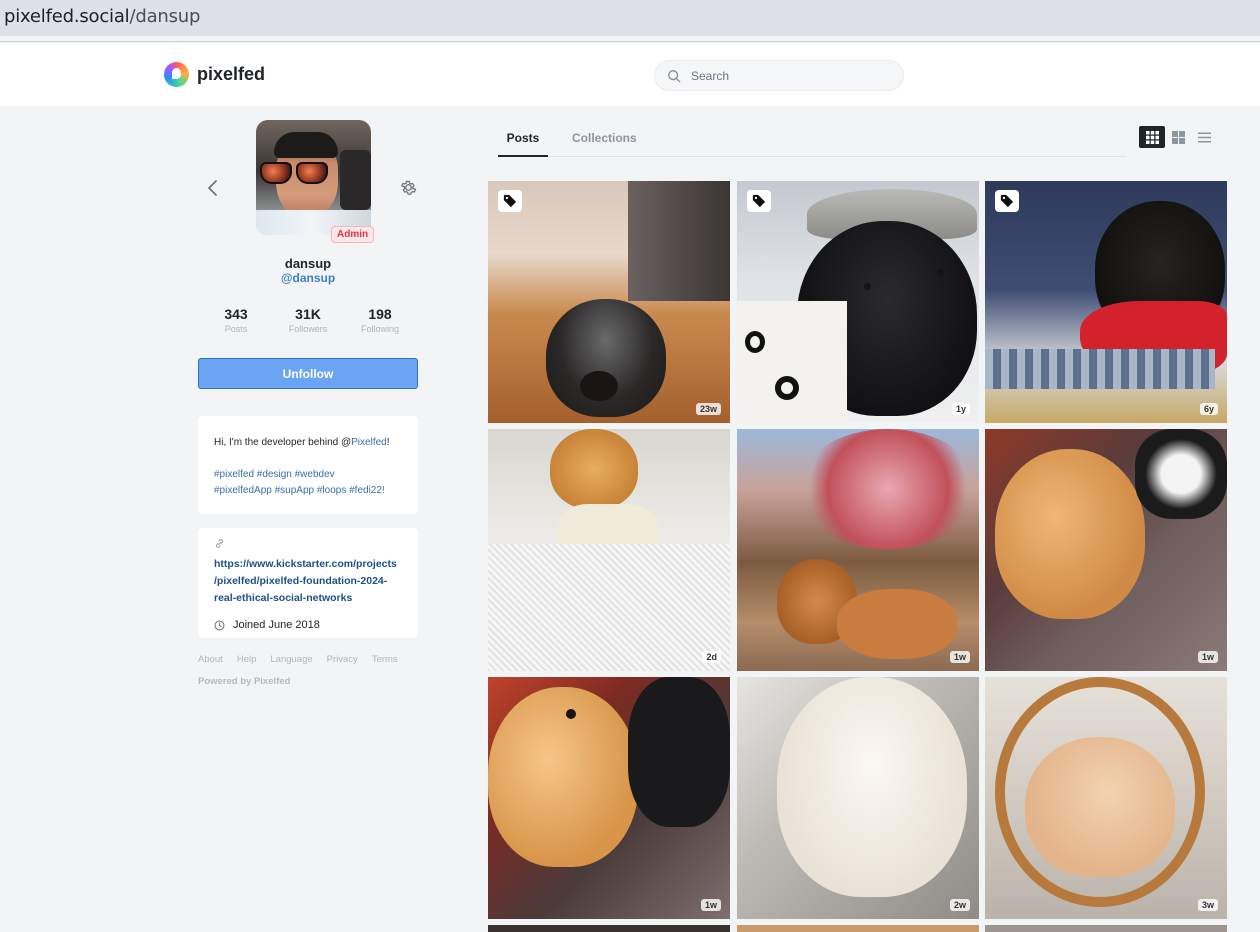  Describe the element at coordinates (604, 138) in the screenshot. I see `tab-collections: Collections` at that location.